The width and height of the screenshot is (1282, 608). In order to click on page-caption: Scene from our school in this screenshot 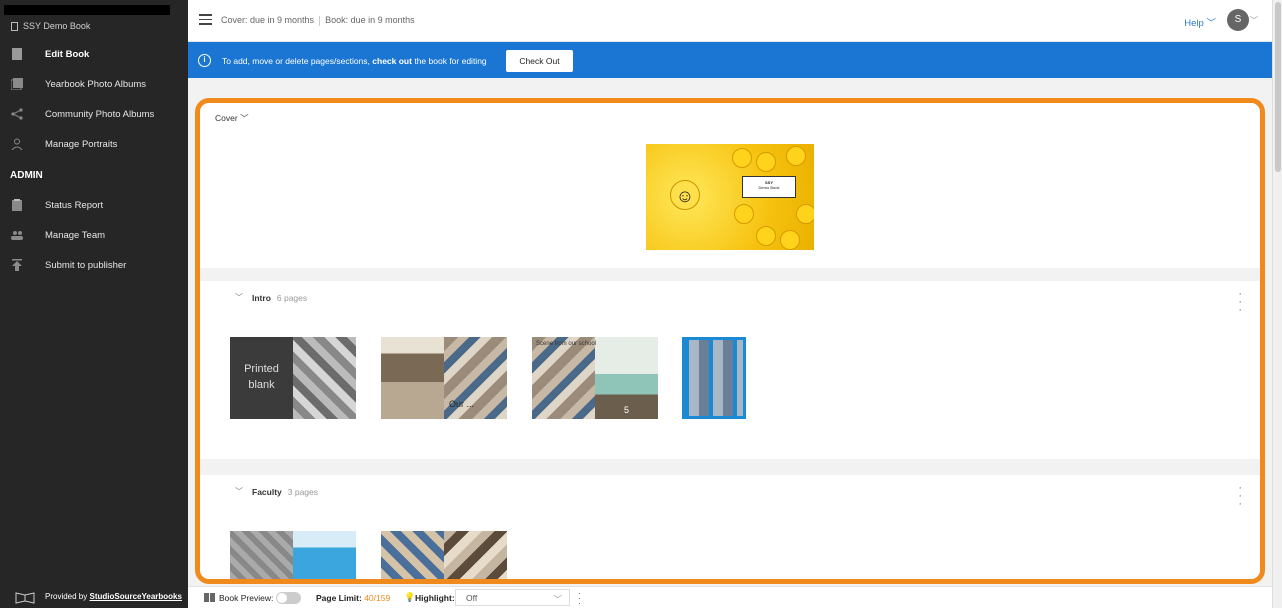, I will do `click(566, 344)`.